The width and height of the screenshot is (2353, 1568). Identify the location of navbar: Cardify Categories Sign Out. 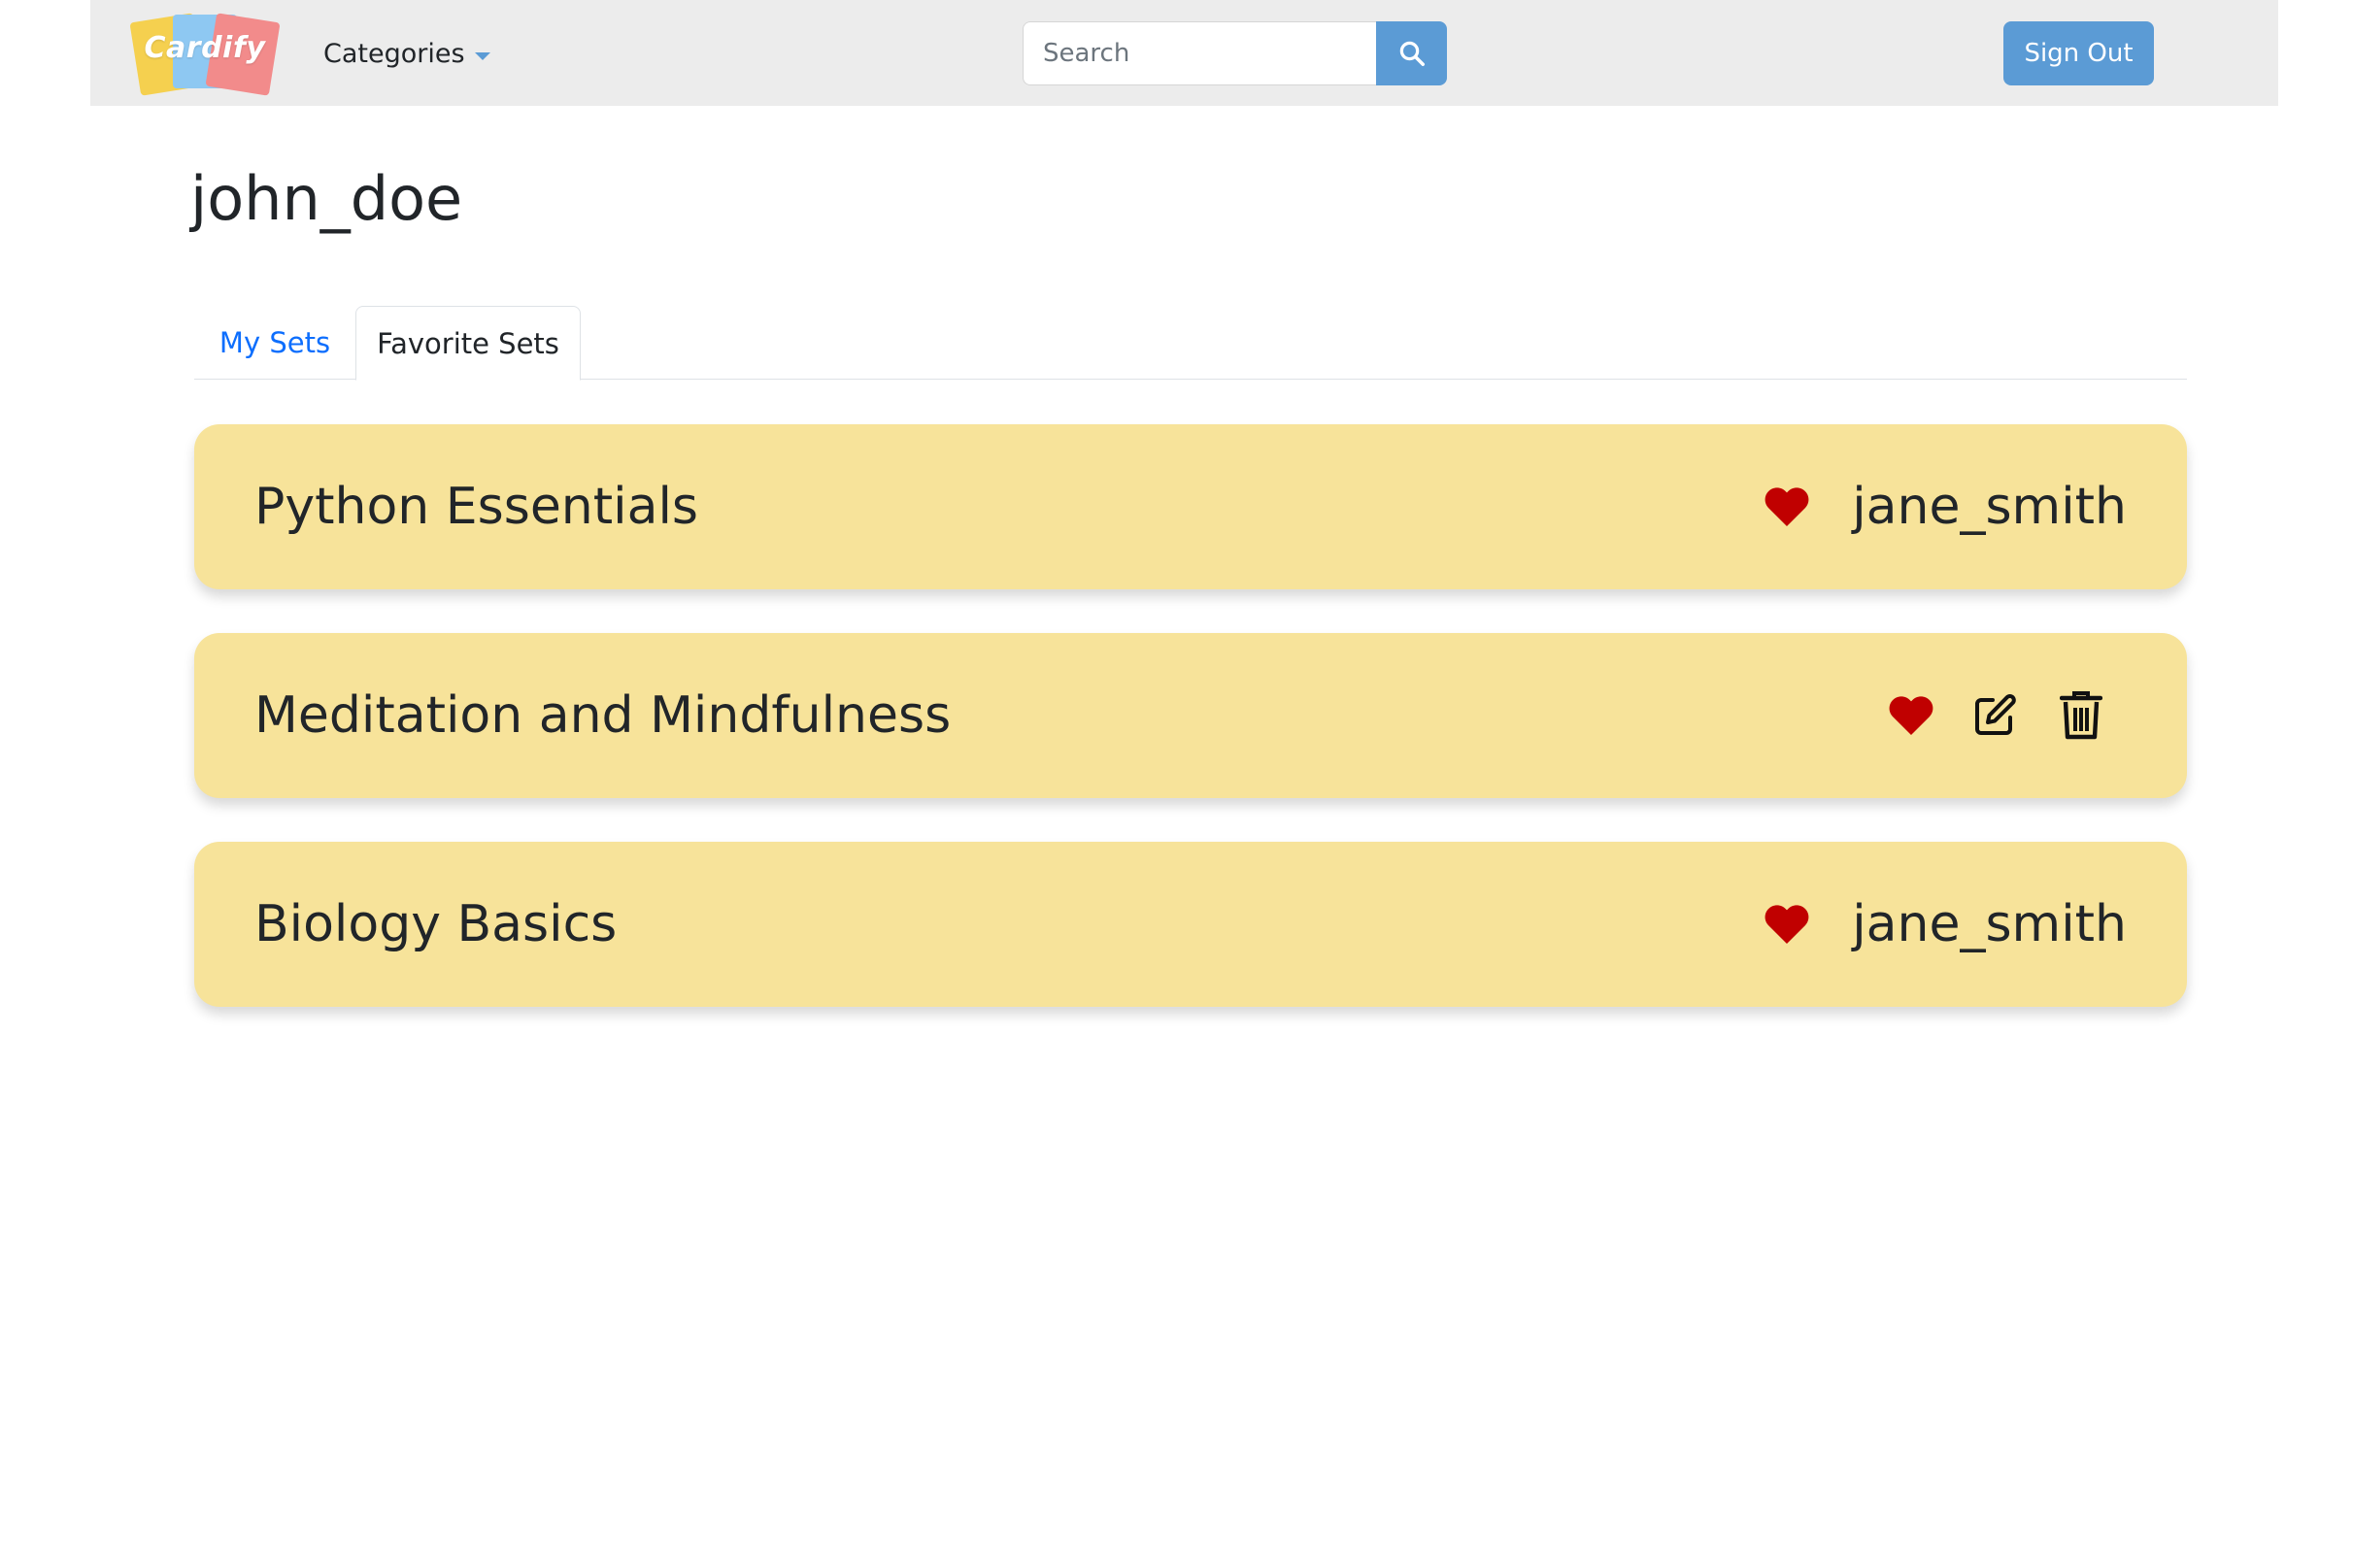
(1184, 53).